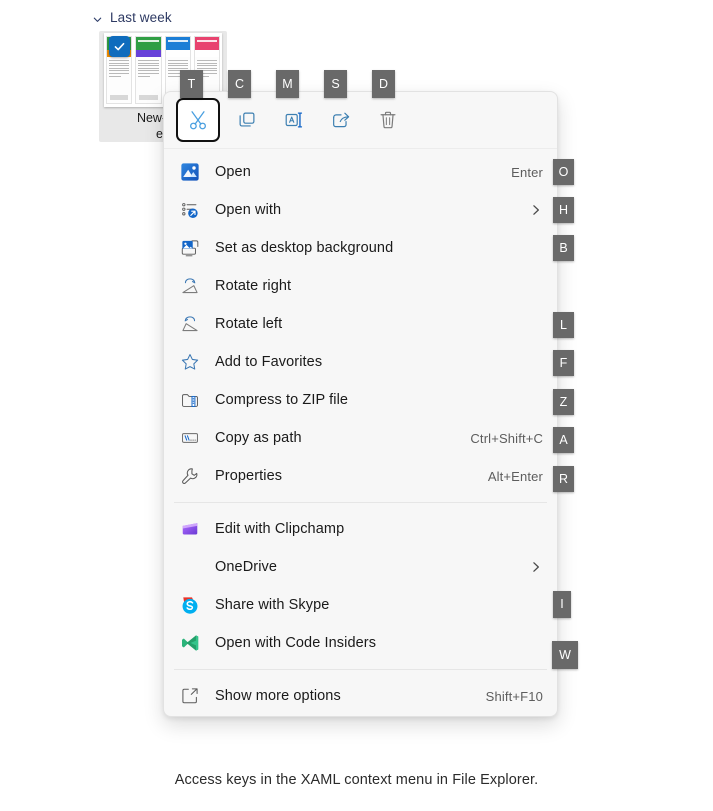 The image size is (713, 811). What do you see at coordinates (269, 362) in the screenshot?
I see `menu-item-label: Add to Favorites` at bounding box center [269, 362].